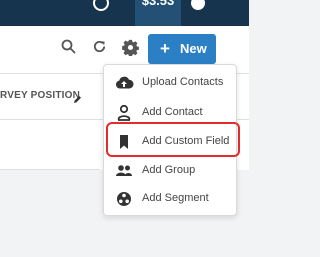  Describe the element at coordinates (124, 199) in the screenshot. I see `segment-icon` at that location.